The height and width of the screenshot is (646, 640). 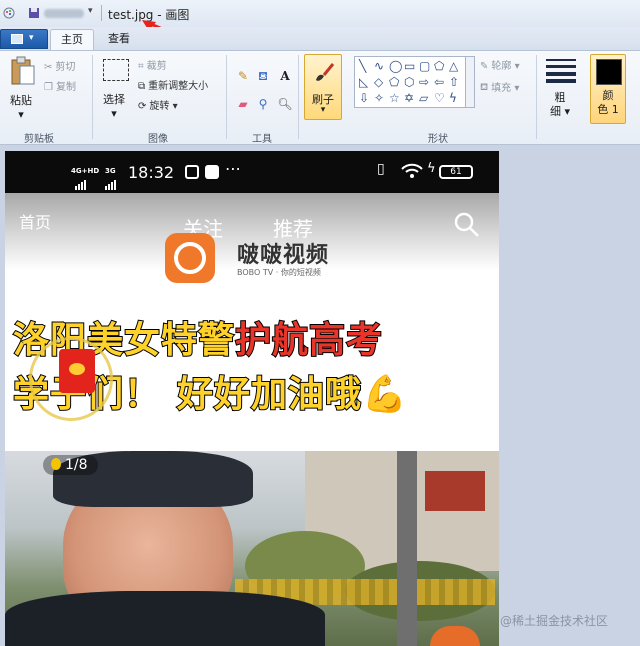 What do you see at coordinates (424, 66) in the screenshot?
I see `rounded-rect-shape-icon: ▢` at bounding box center [424, 66].